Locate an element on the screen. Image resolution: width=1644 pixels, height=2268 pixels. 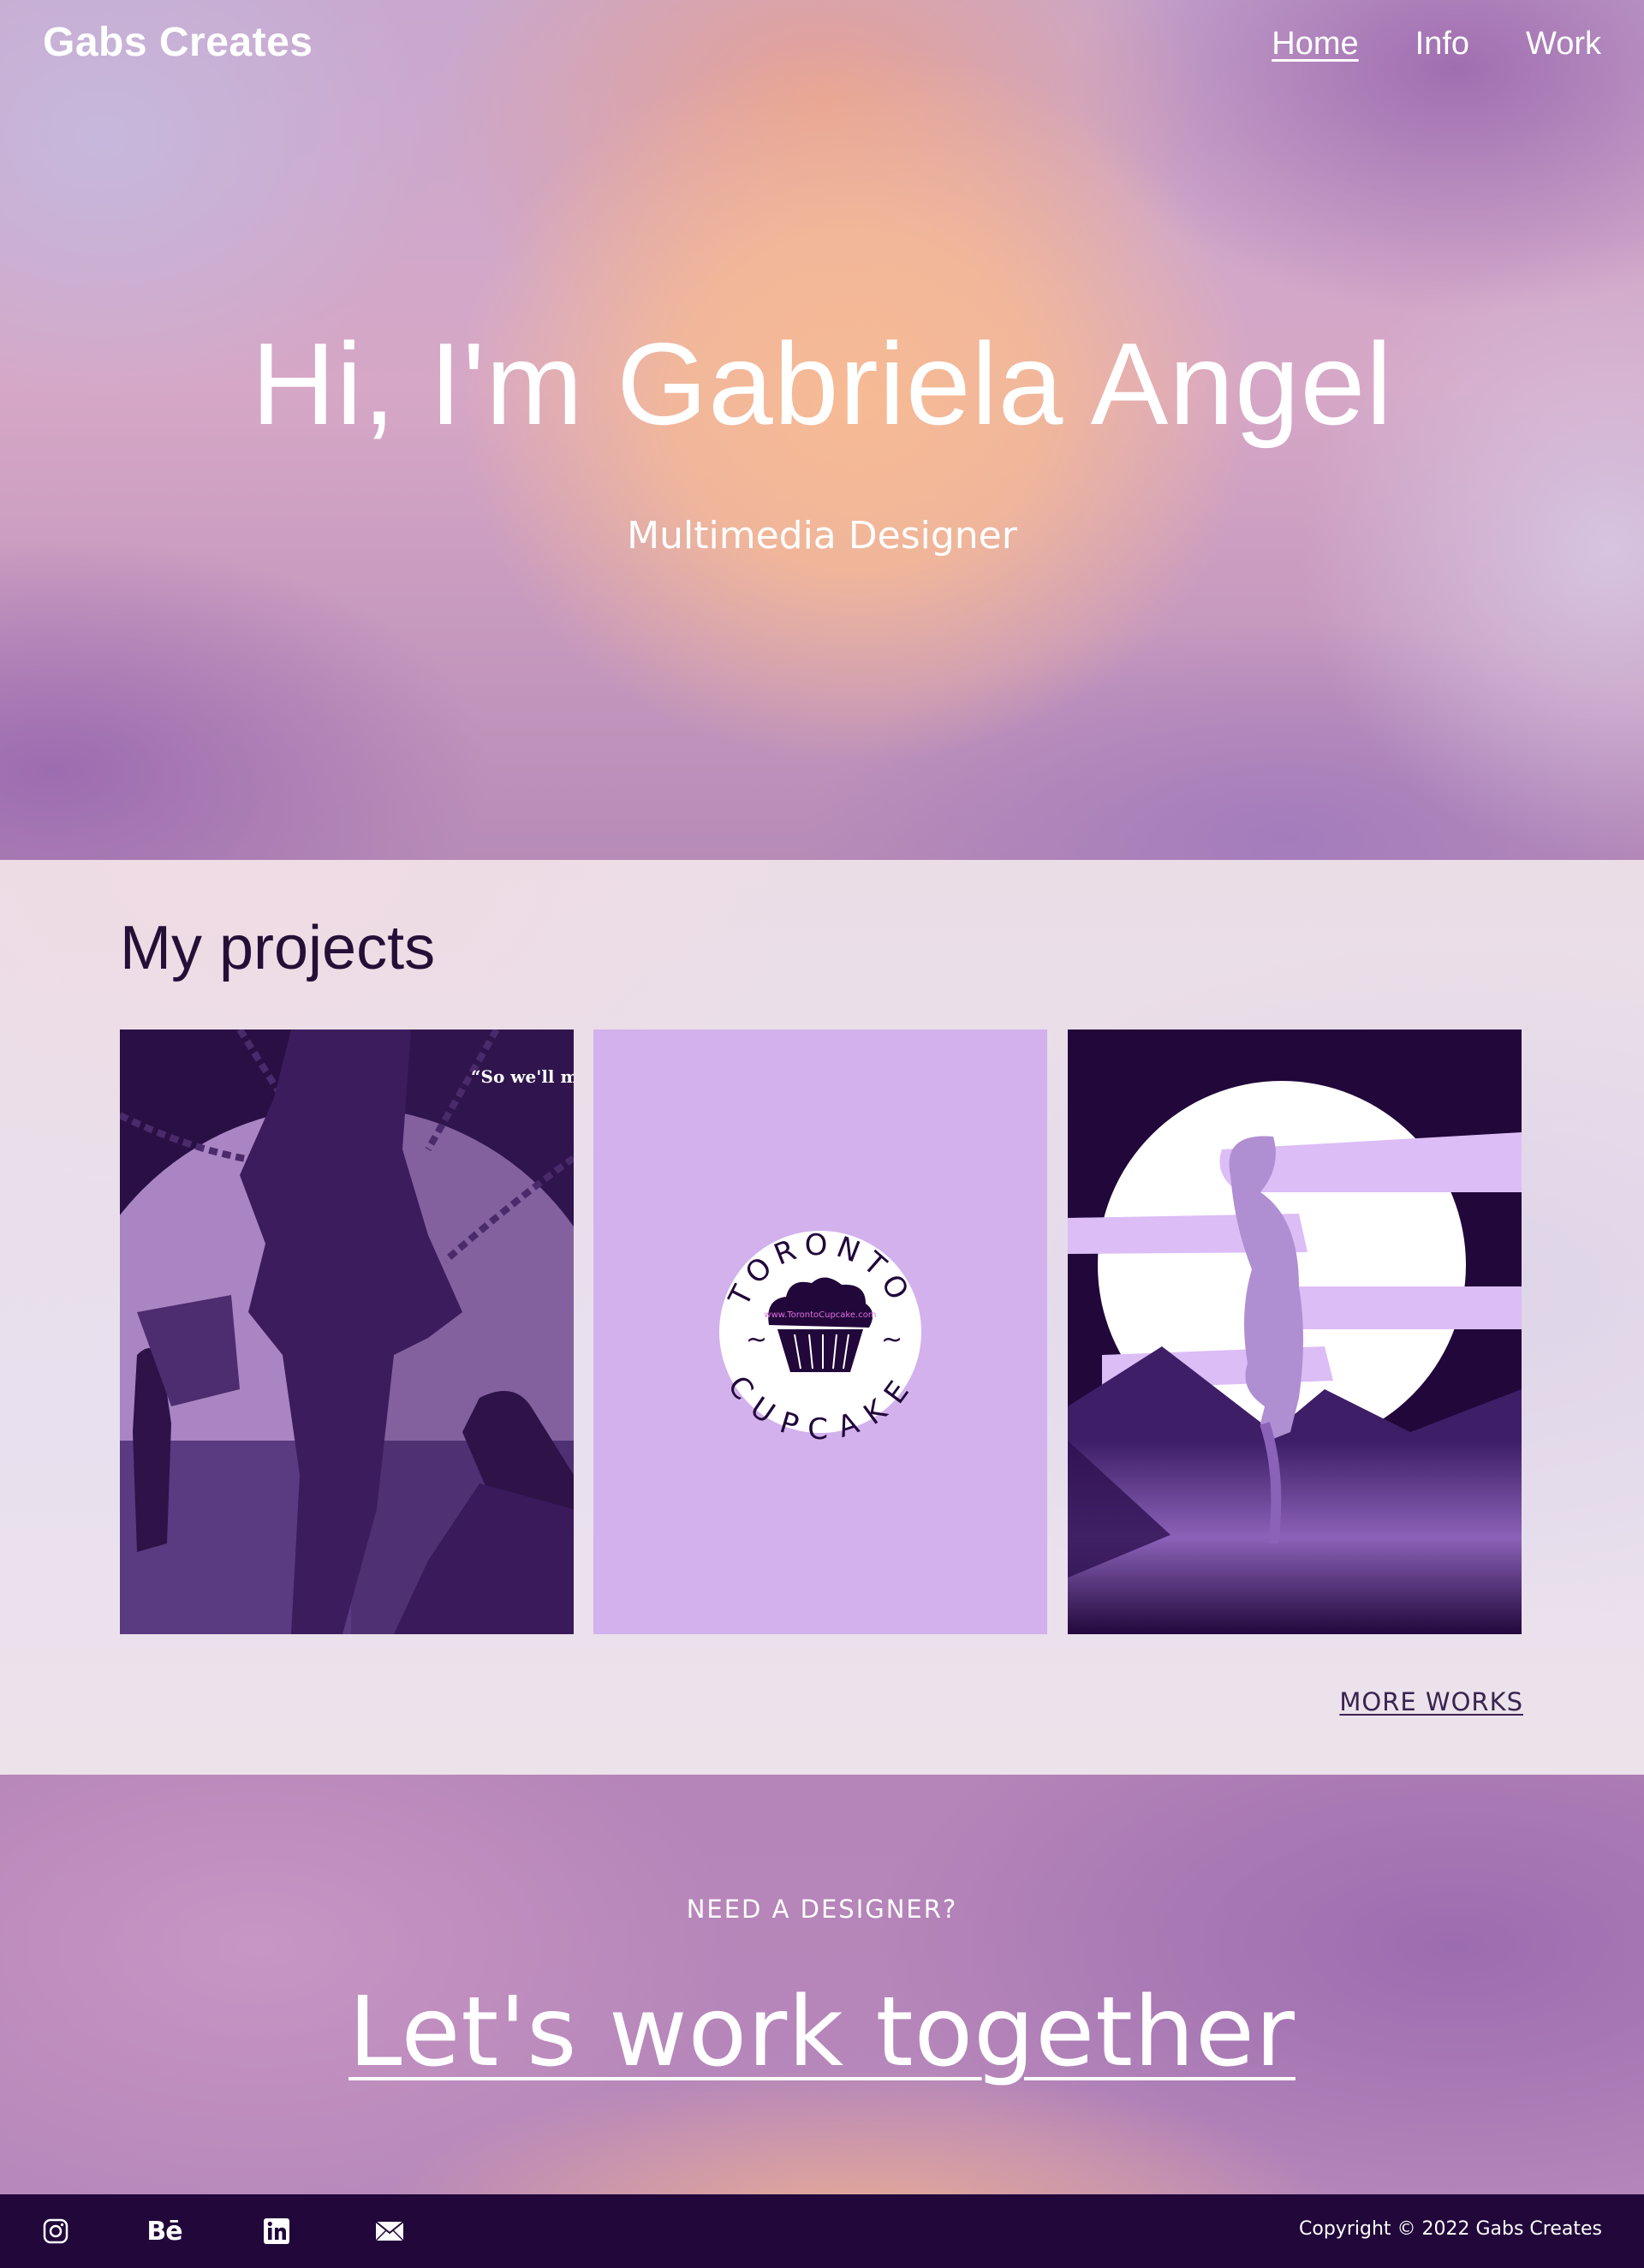
project-card-fox is located at coordinates (1295, 1332).